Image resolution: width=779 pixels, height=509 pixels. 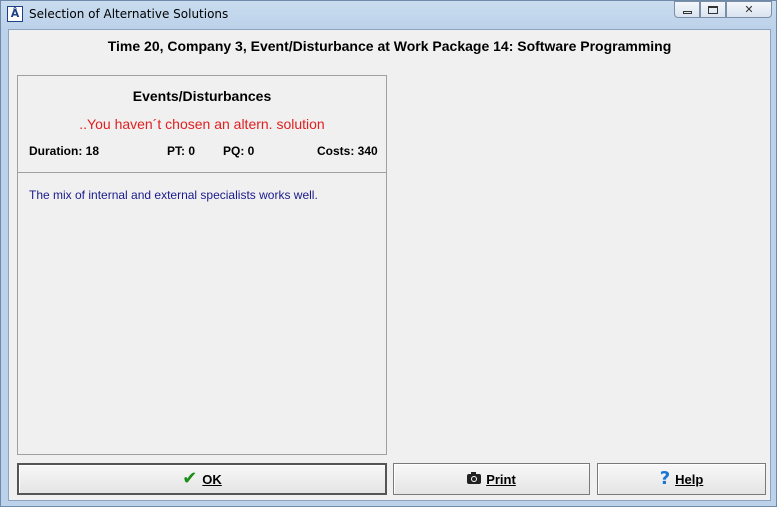 I want to click on events-title: Events/Disturbances, so click(x=202, y=96).